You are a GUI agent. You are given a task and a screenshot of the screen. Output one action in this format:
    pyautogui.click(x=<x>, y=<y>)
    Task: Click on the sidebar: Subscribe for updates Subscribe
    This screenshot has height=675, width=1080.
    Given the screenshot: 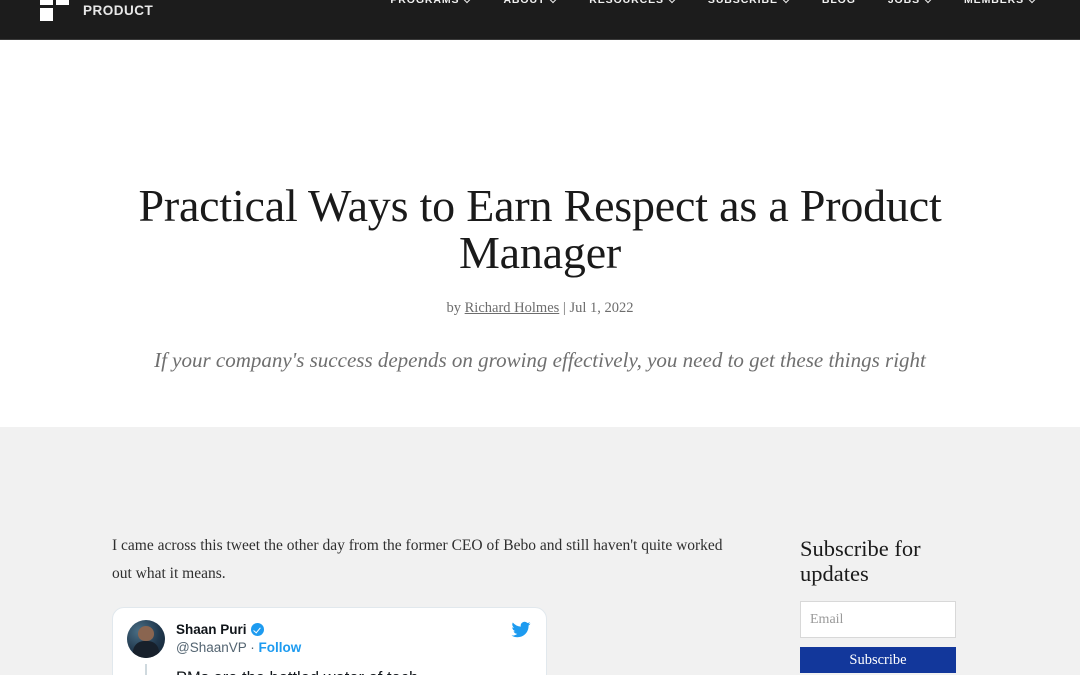 What is the action you would take?
    pyautogui.click(x=884, y=603)
    